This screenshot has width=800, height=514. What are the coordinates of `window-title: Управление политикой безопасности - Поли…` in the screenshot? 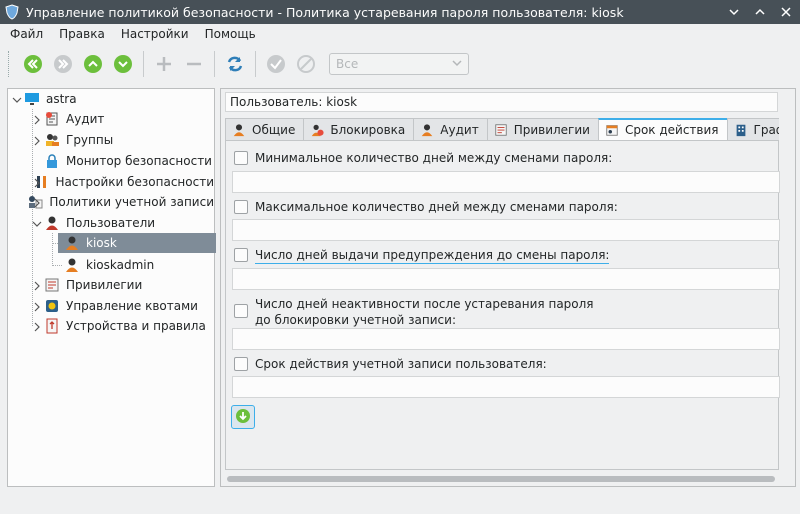 It's located at (325, 12).